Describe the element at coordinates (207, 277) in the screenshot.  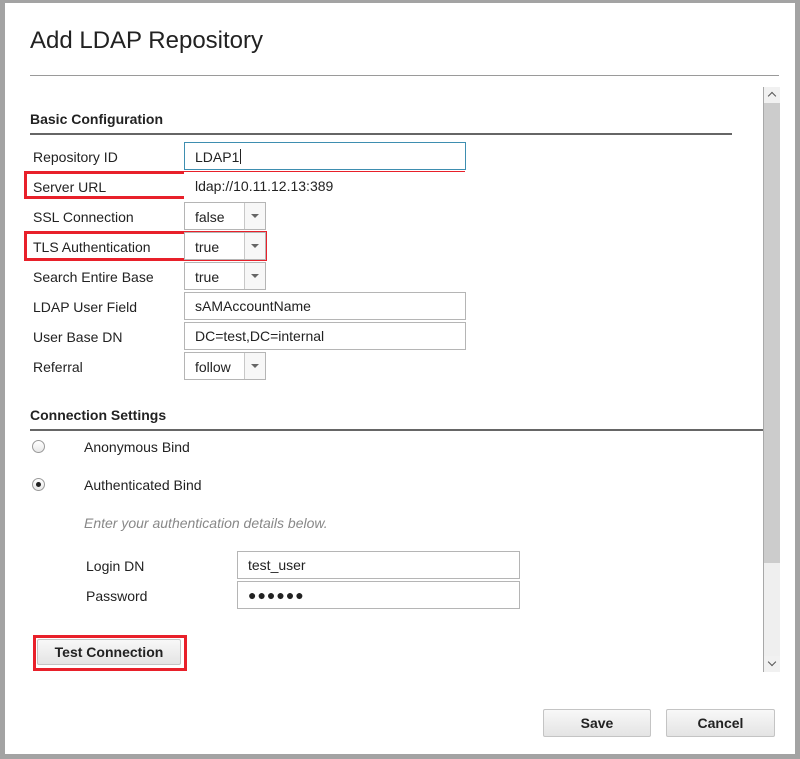
I see `search-entire-base-value: true` at that location.